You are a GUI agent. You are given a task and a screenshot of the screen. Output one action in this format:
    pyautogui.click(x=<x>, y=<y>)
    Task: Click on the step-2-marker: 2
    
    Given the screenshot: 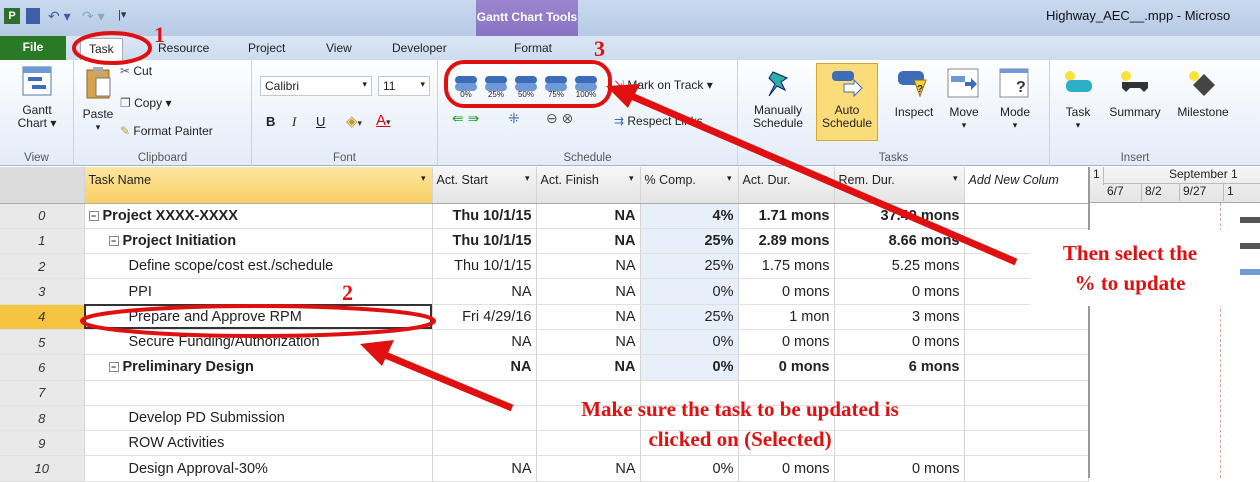 What is the action you would take?
    pyautogui.click(x=347, y=292)
    